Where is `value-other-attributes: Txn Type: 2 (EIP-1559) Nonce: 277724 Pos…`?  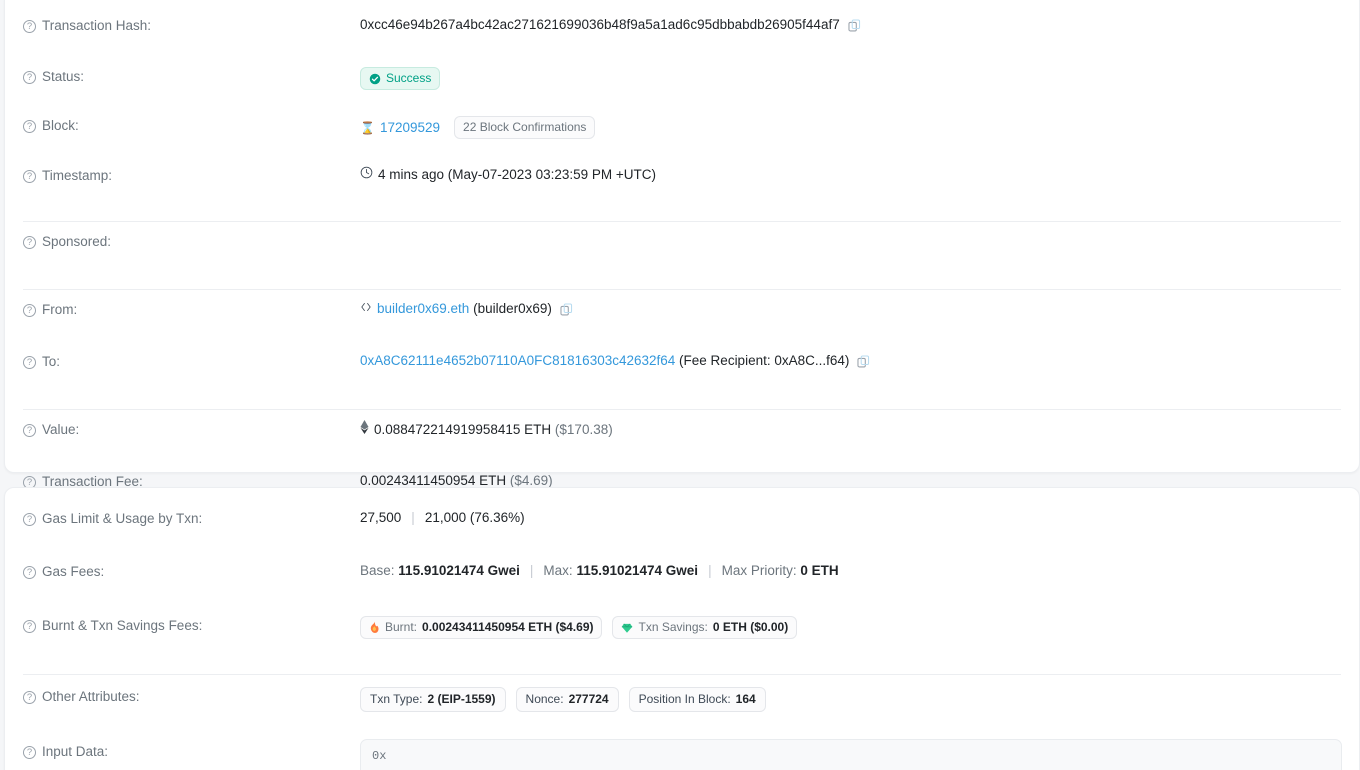 value-other-attributes: Txn Type: 2 (EIP-1559) Nonce: 277724 Pos… is located at coordinates (850, 699).